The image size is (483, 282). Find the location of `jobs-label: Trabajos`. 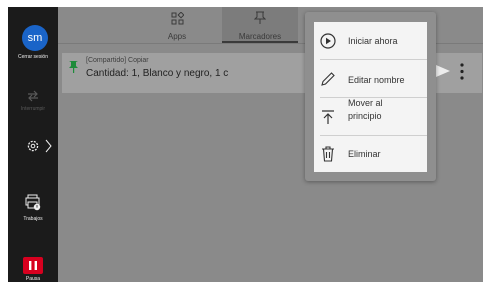

jobs-label: Trabajos is located at coordinates (33, 219).